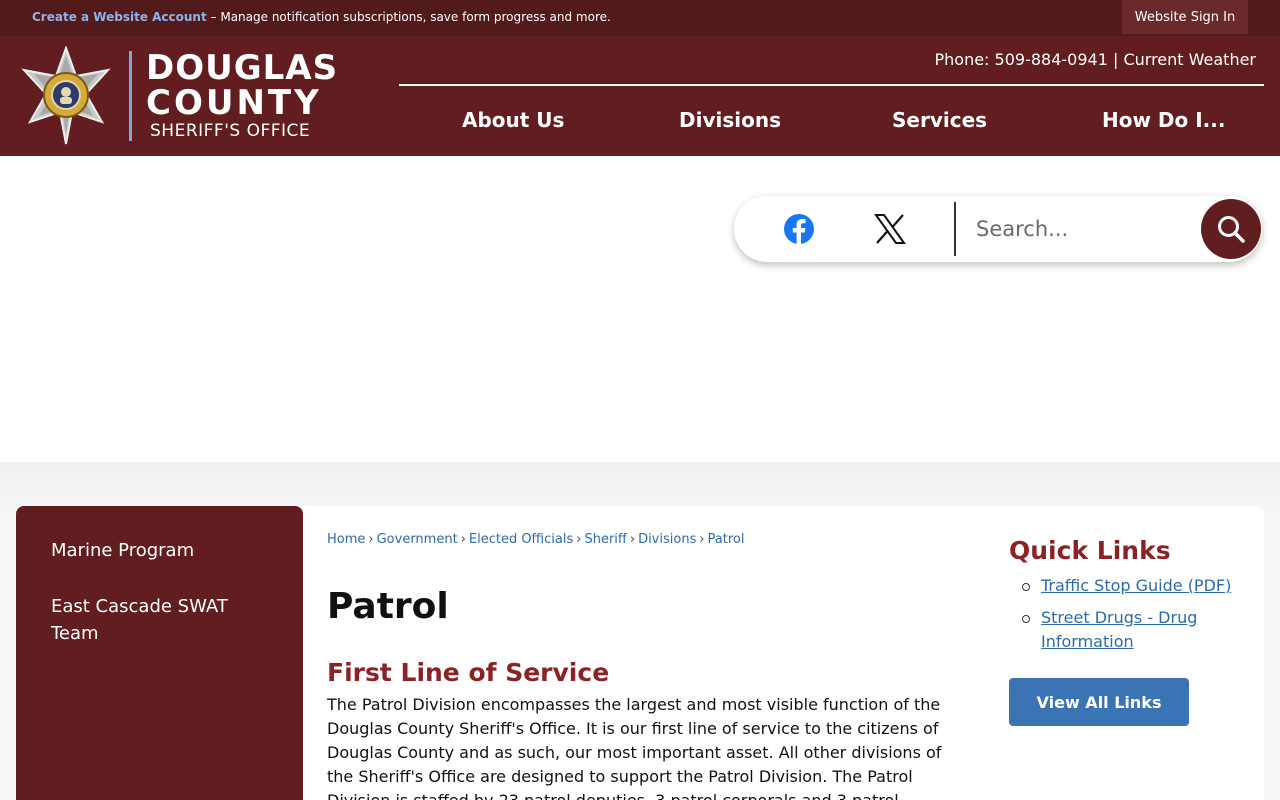 Image resolution: width=1280 pixels, height=800 pixels. I want to click on quick-links-title: Quick Links, so click(1090, 550).